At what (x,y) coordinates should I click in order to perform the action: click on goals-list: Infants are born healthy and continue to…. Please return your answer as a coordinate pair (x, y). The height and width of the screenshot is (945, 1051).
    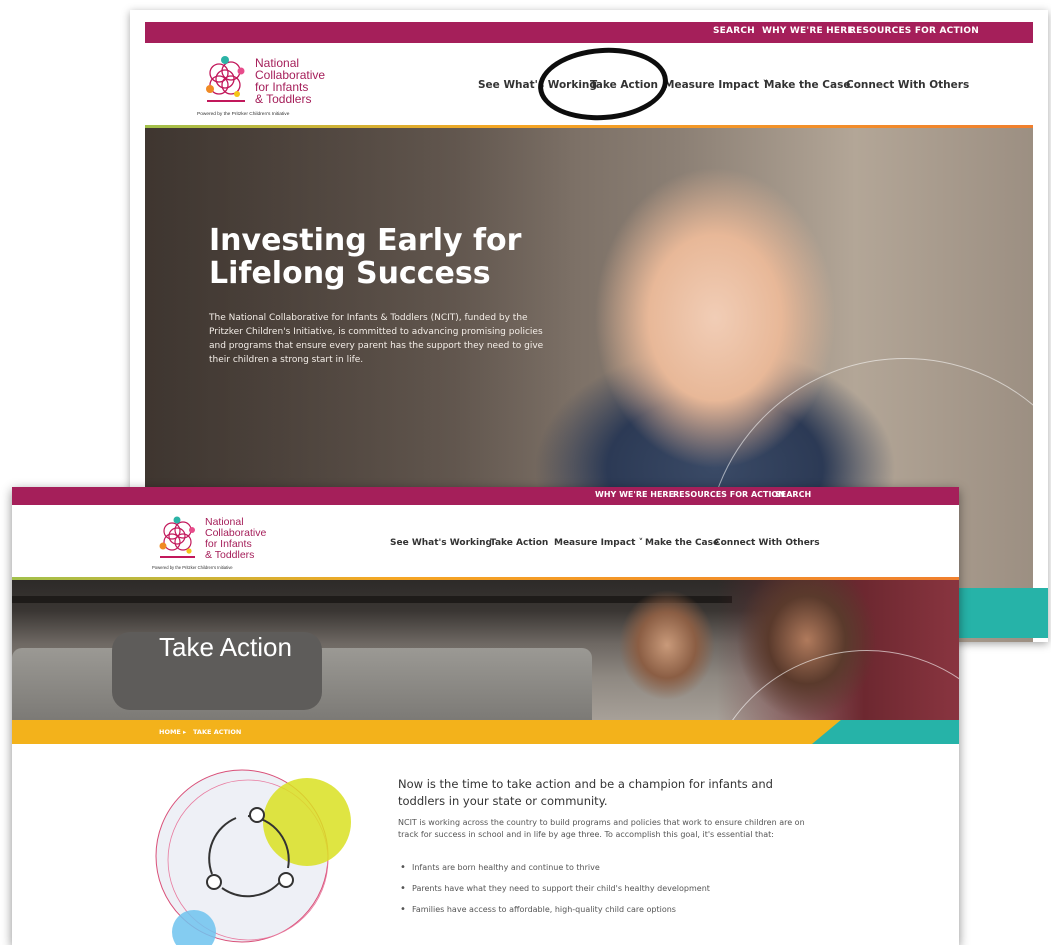
    Looking at the image, I should click on (618, 893).